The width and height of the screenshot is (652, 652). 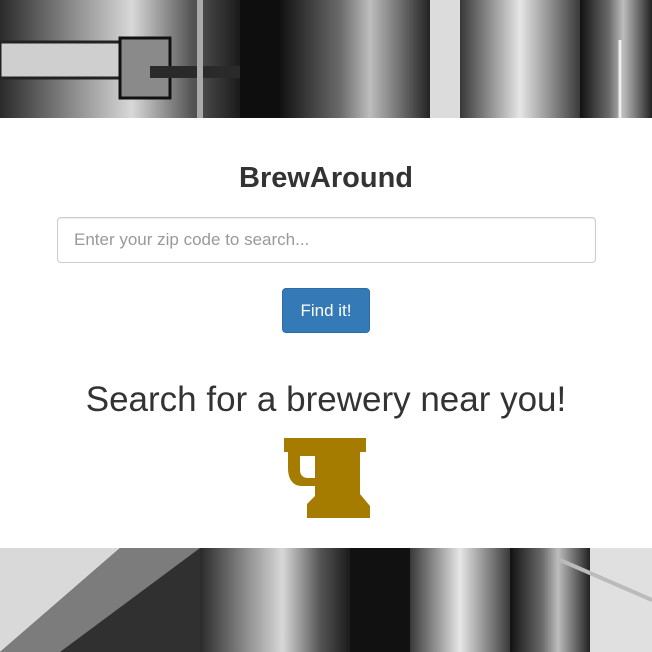 I want to click on app-title: BrewAround, so click(x=326, y=178).